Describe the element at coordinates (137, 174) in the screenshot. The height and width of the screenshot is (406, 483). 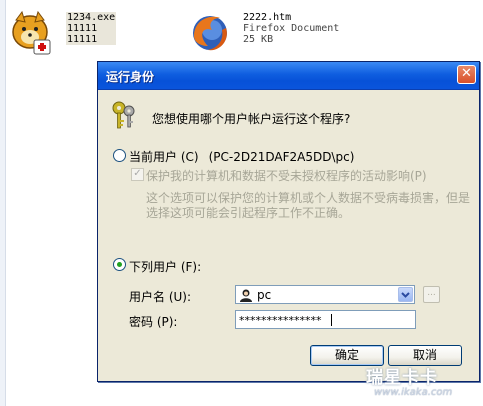
I see `protect-checkbox: ✓` at that location.